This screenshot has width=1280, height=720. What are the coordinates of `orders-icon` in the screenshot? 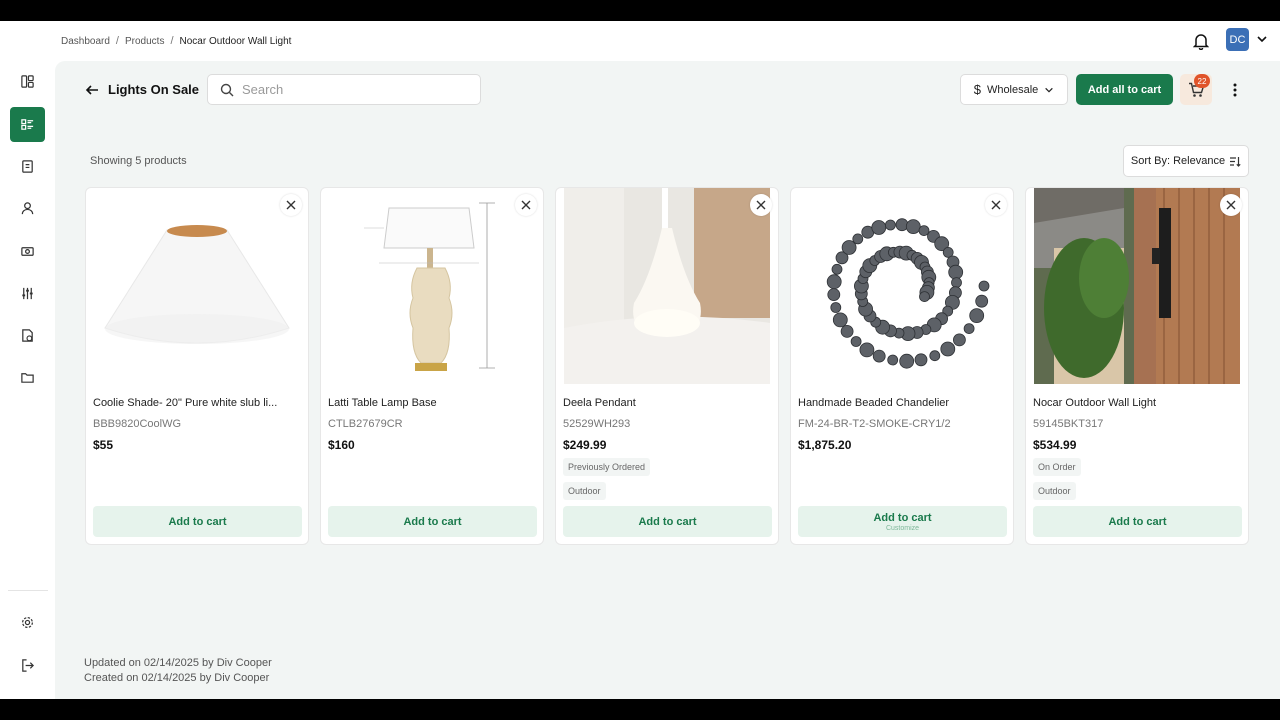 It's located at (27, 166).